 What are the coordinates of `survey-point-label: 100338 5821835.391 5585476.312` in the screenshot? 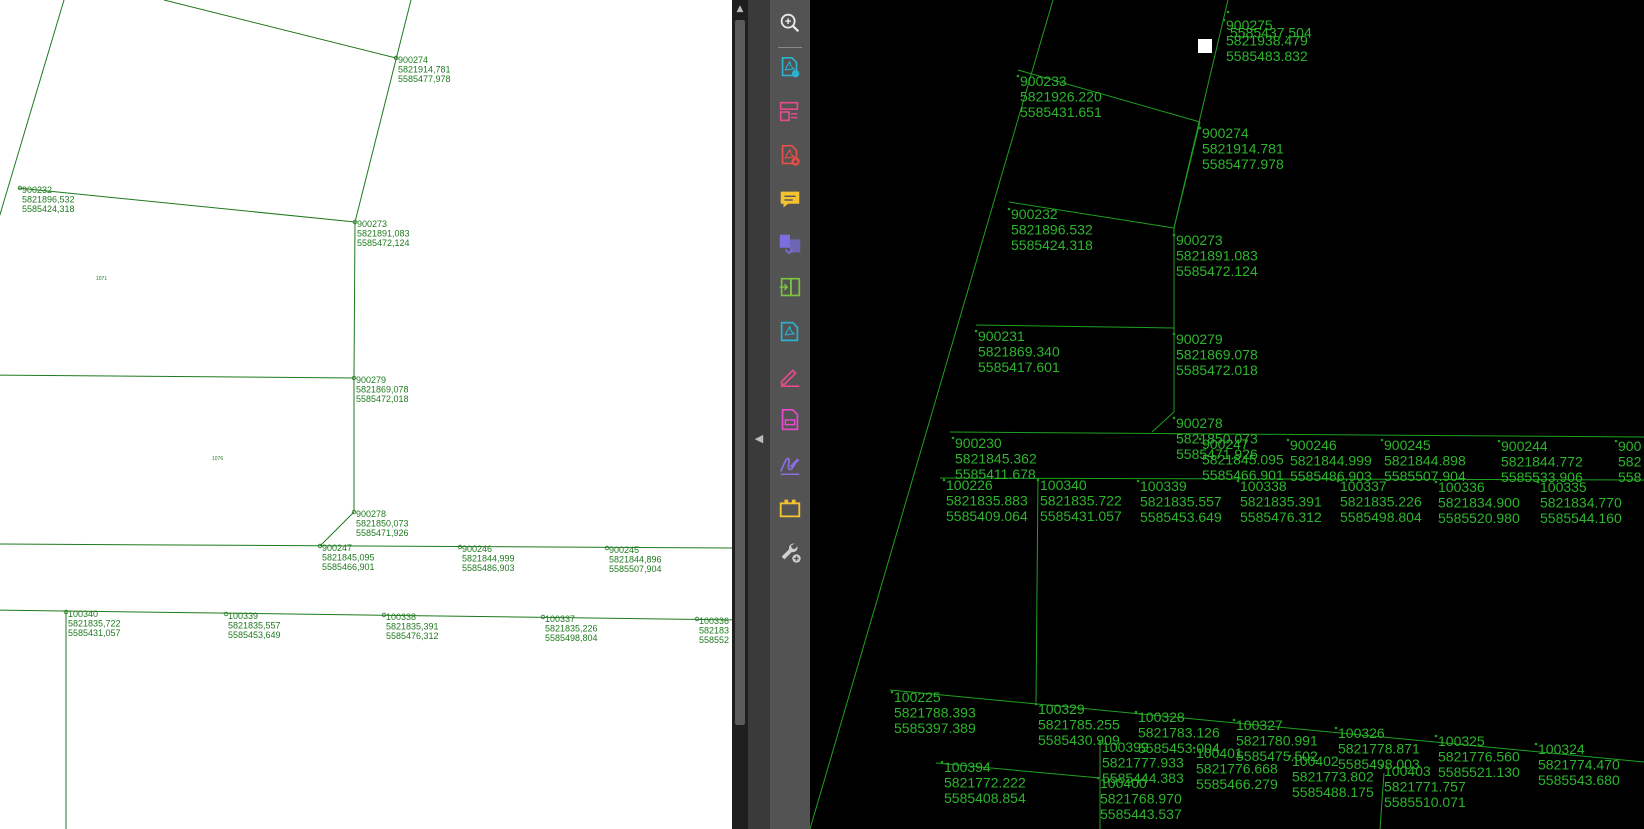 It's located at (1281, 501).